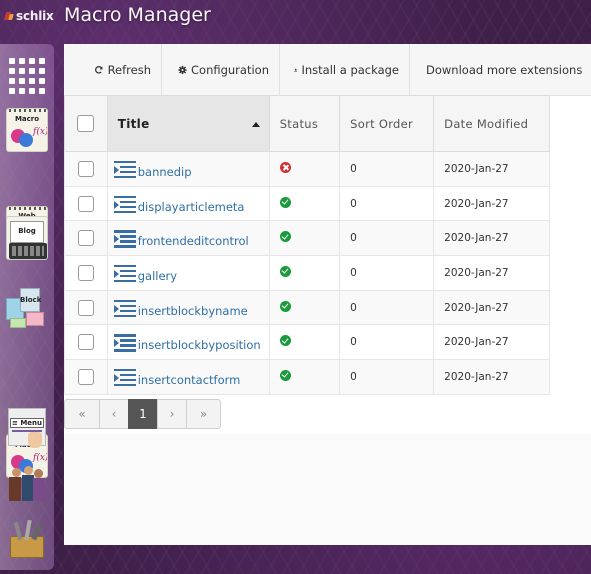 The width and height of the screenshot is (591, 574). What do you see at coordinates (27, 484) in the screenshot?
I see `users-app-icon` at bounding box center [27, 484].